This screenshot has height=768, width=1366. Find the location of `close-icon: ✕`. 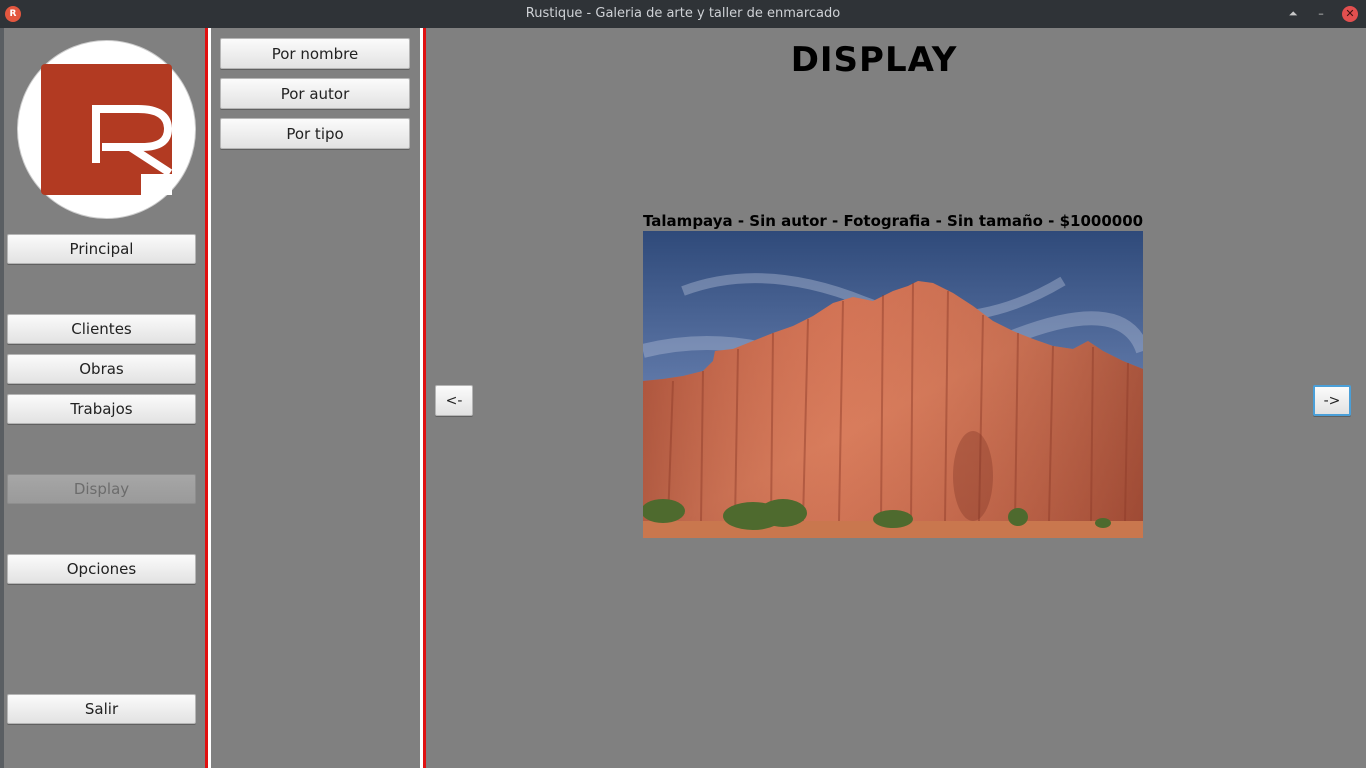

close-icon: ✕ is located at coordinates (1350, 14).